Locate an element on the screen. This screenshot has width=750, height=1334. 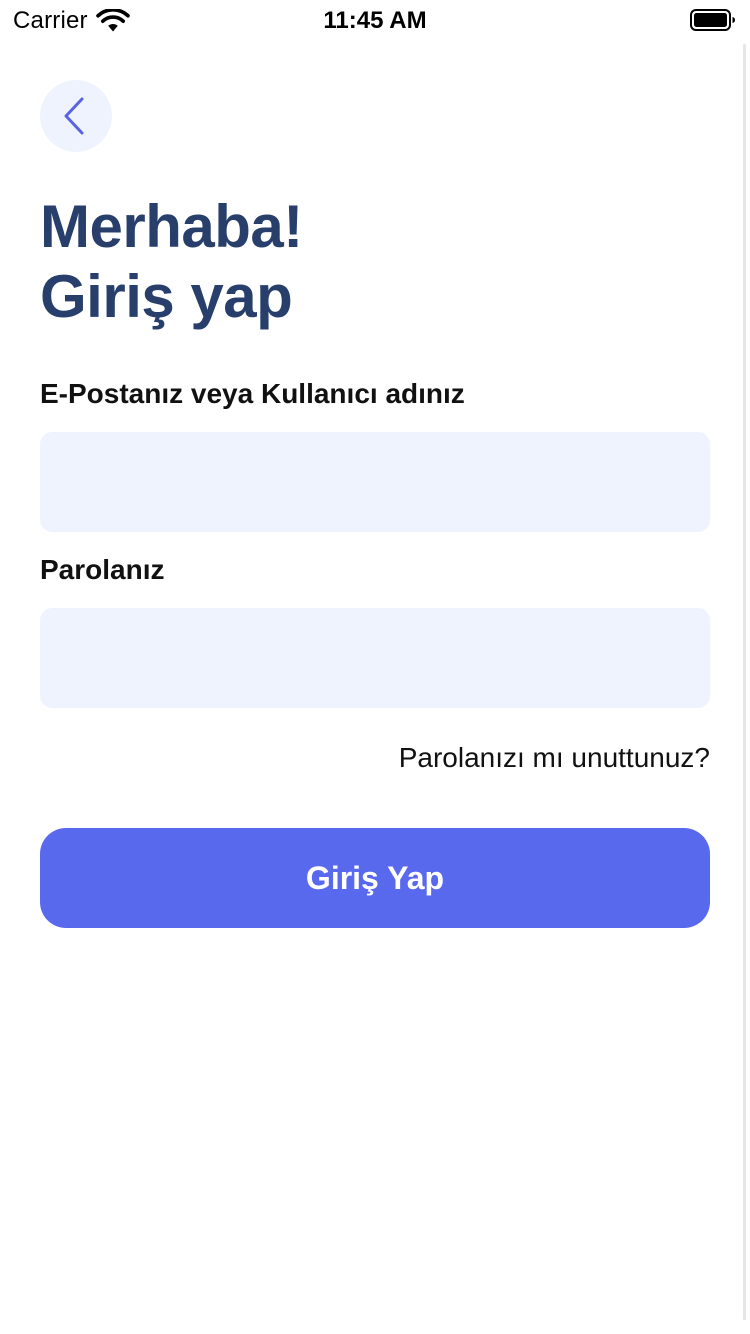
status-bar: Carrier 11:45 AM is located at coordinates (375, 20).